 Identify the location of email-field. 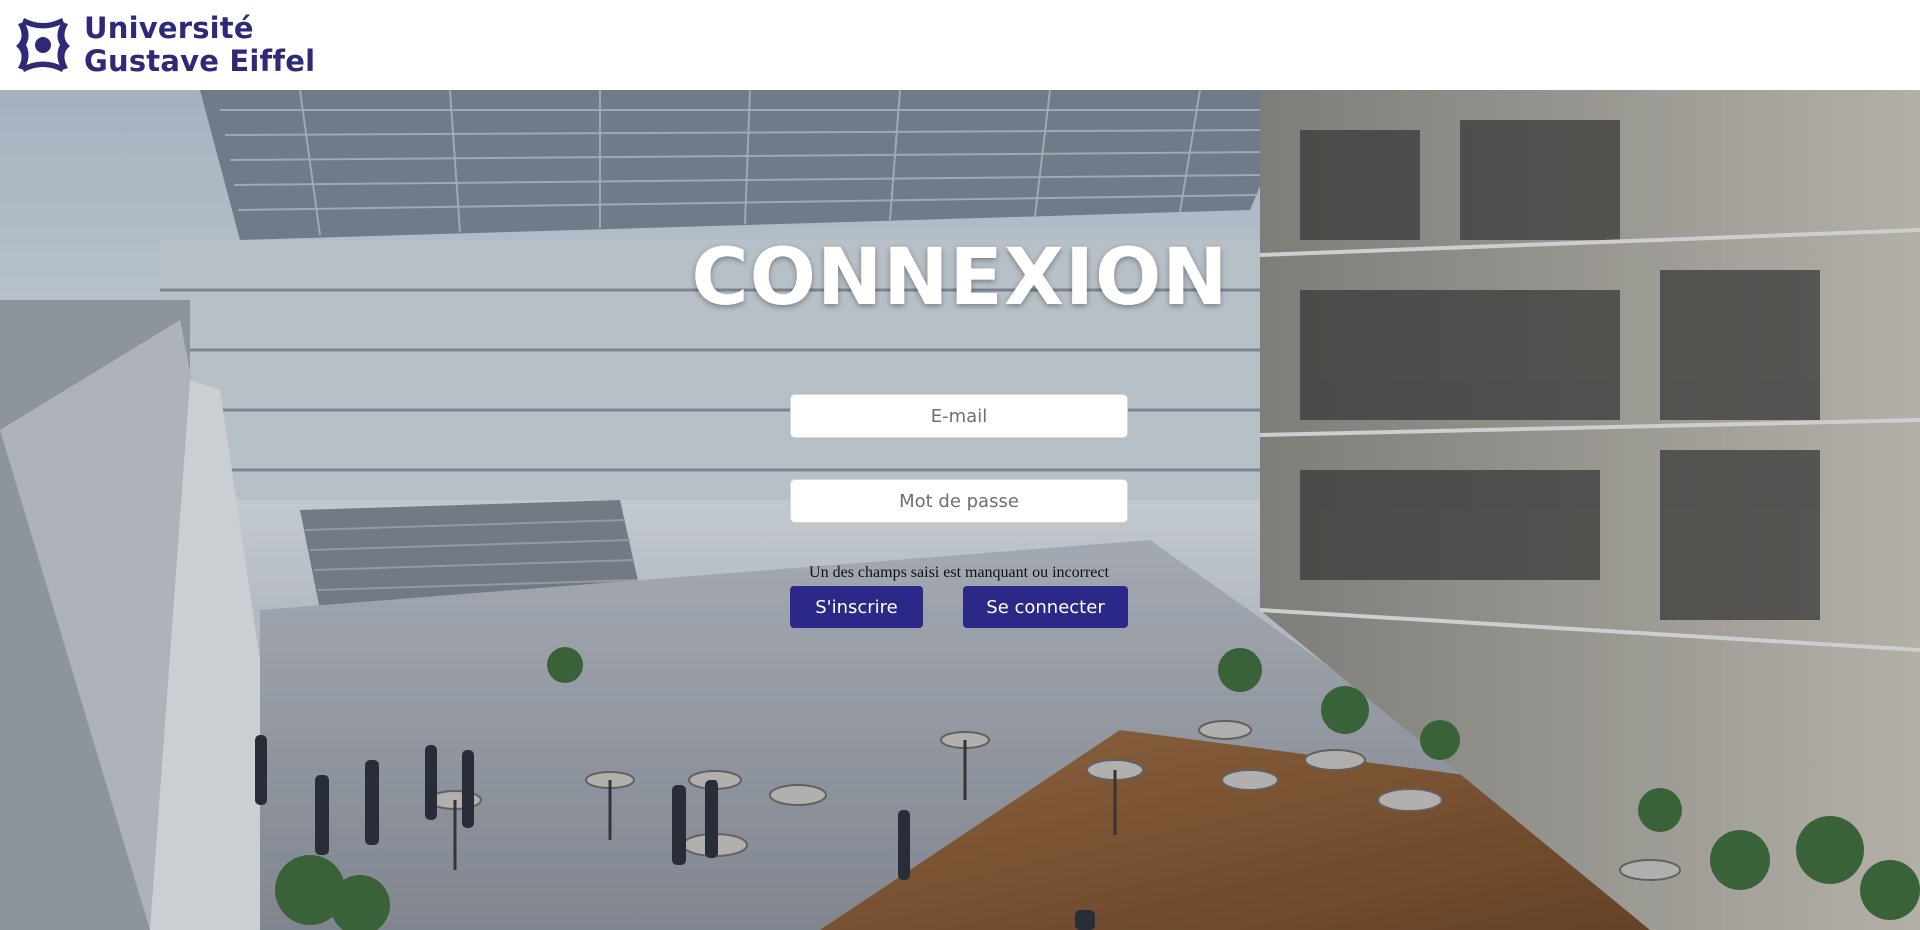
(959, 416).